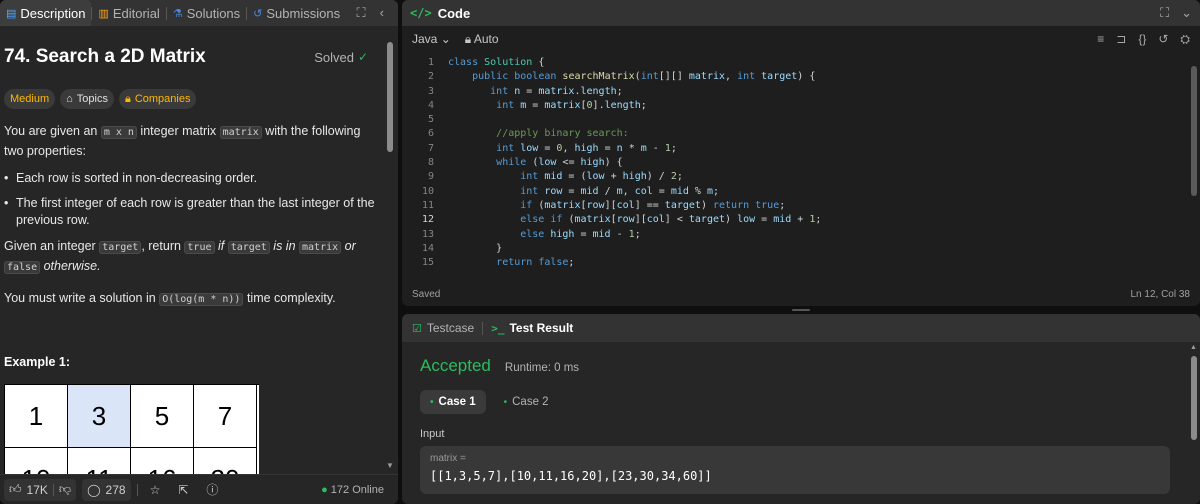 The height and width of the screenshot is (504, 1200). I want to click on braces-icon: {}, so click(1142, 39).